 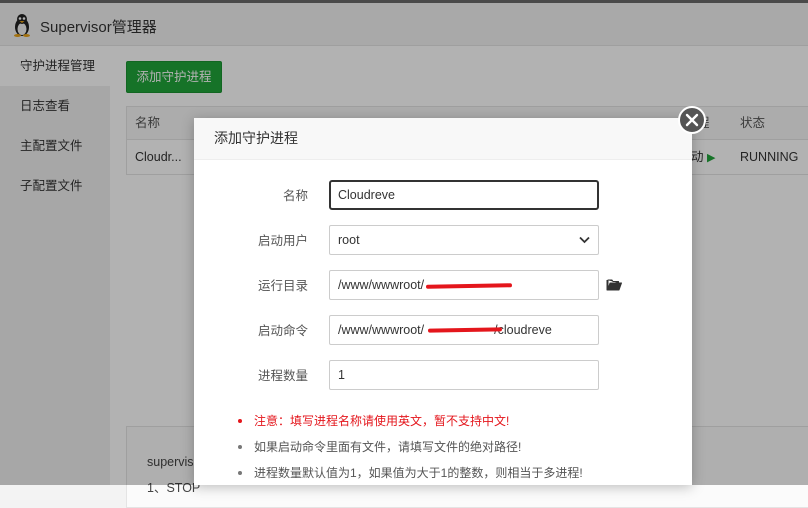 I want to click on user-select: root, so click(x=464, y=240).